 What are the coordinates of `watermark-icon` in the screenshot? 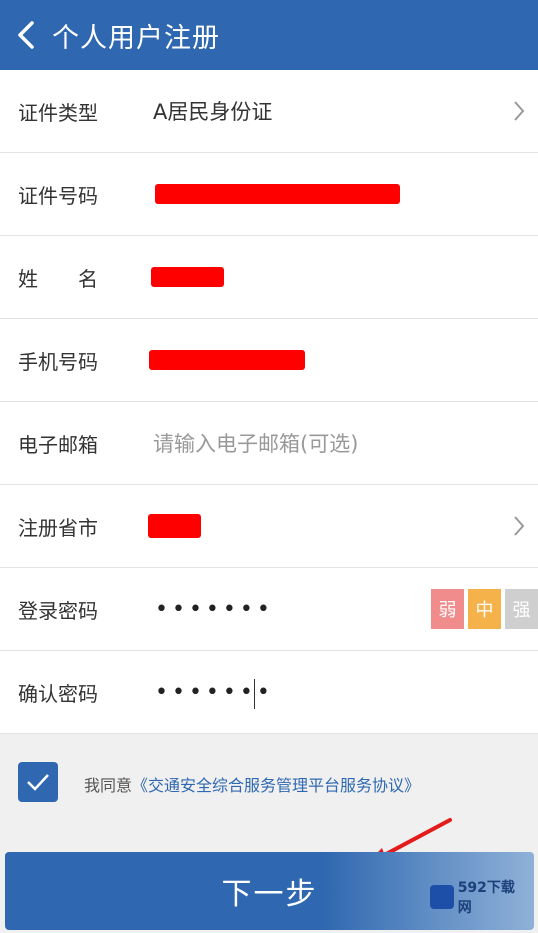 It's located at (442, 897).